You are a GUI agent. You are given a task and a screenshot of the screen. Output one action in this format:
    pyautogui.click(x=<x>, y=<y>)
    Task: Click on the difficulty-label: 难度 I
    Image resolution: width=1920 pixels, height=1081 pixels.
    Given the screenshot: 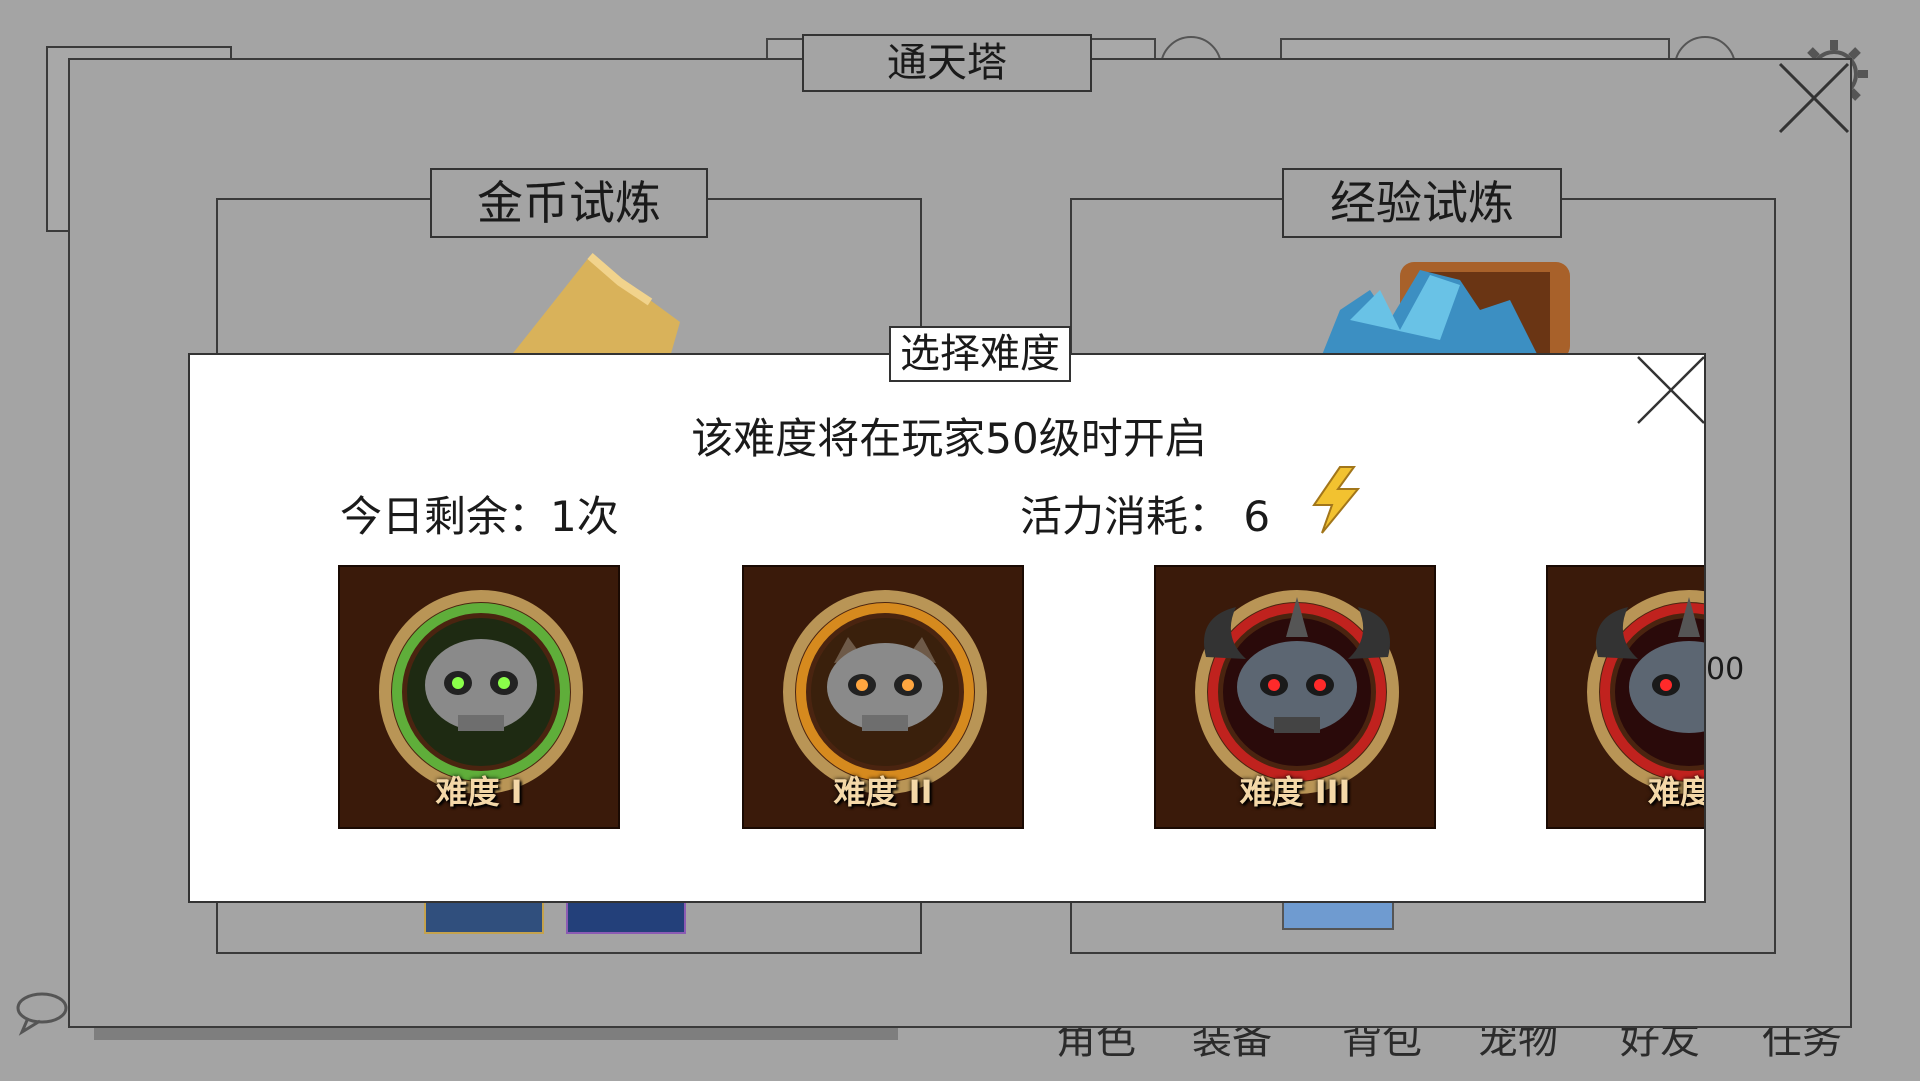 What is the action you would take?
    pyautogui.click(x=479, y=792)
    